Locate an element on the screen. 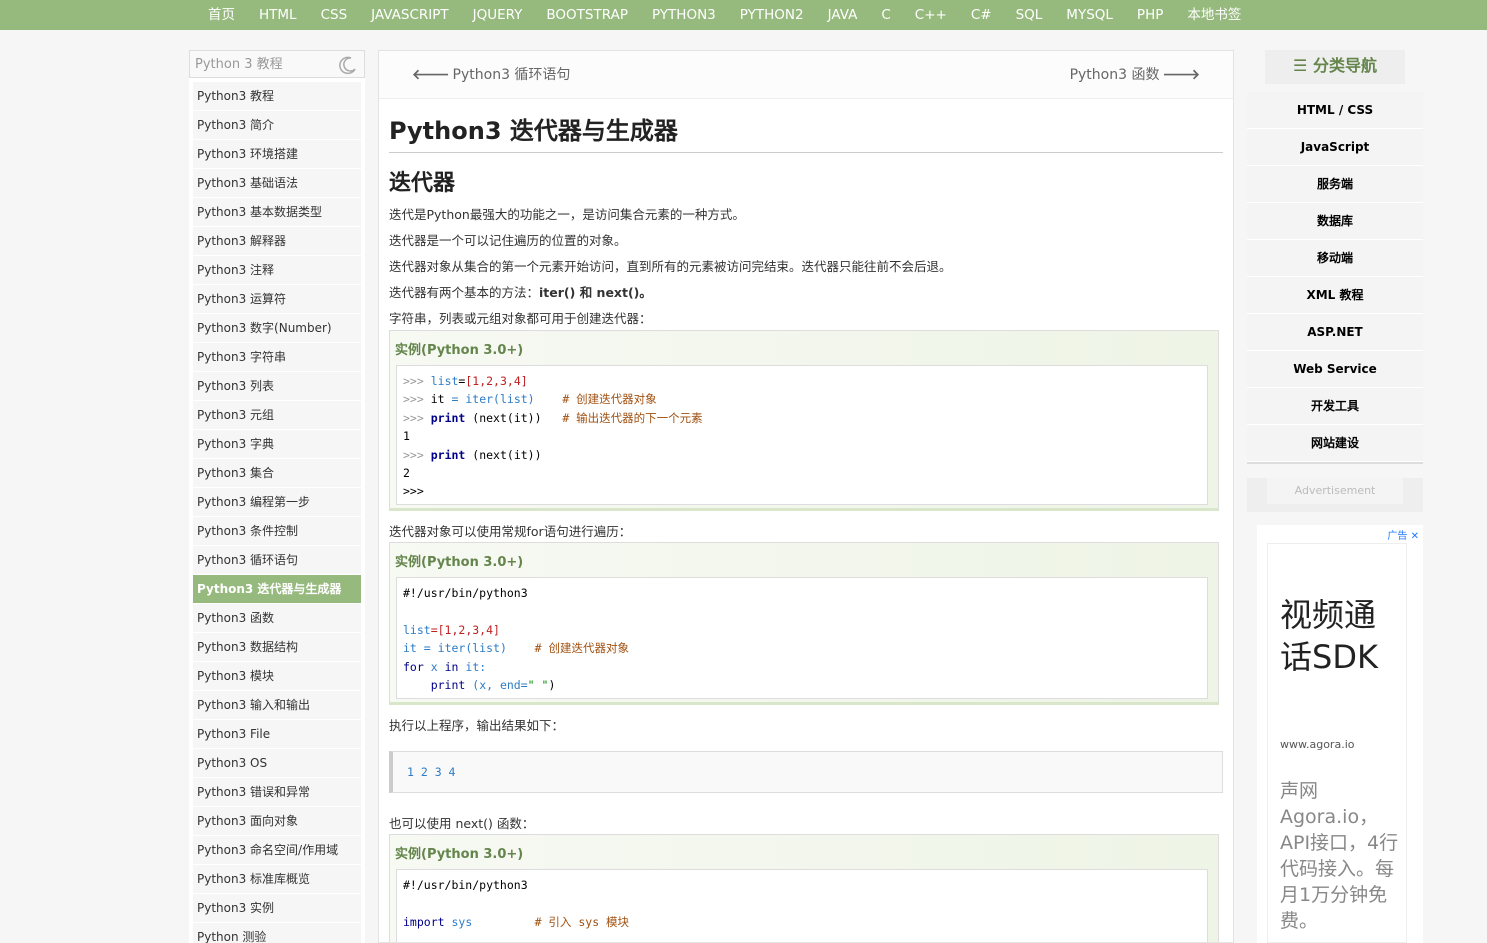 The height and width of the screenshot is (943, 1487). list-icon: ☰ is located at coordinates (1300, 65).